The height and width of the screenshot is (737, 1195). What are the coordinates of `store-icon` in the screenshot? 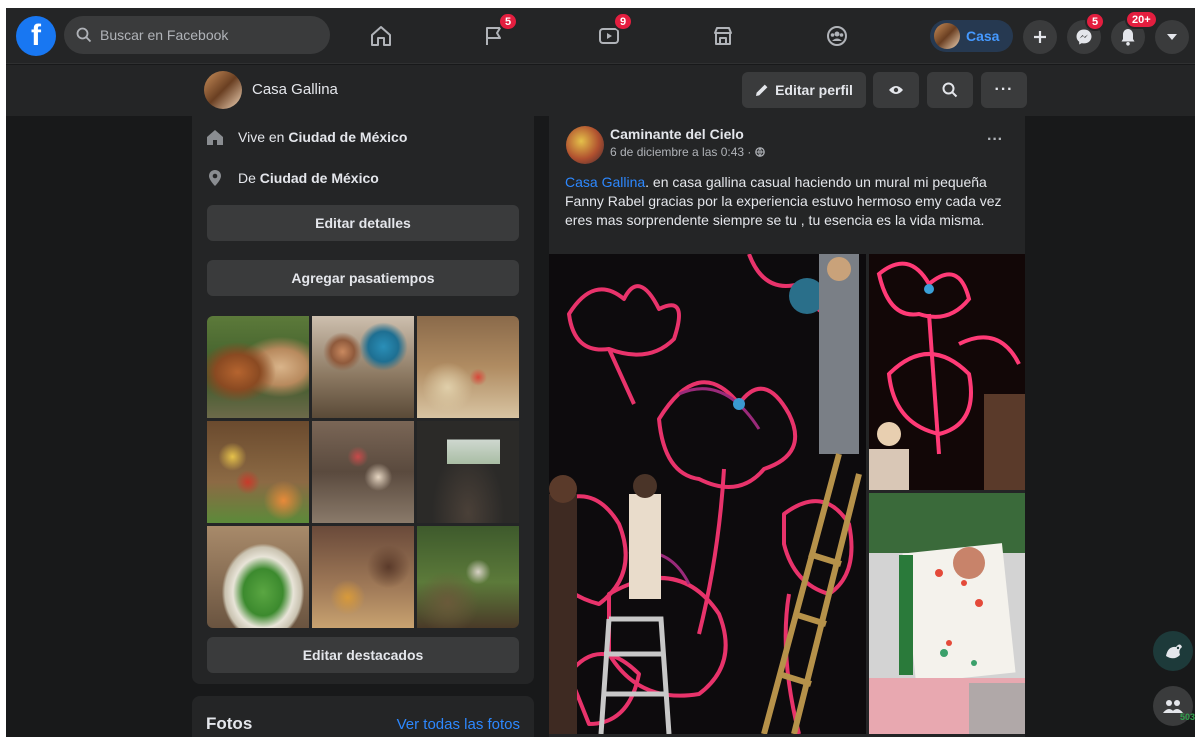 It's located at (723, 36).